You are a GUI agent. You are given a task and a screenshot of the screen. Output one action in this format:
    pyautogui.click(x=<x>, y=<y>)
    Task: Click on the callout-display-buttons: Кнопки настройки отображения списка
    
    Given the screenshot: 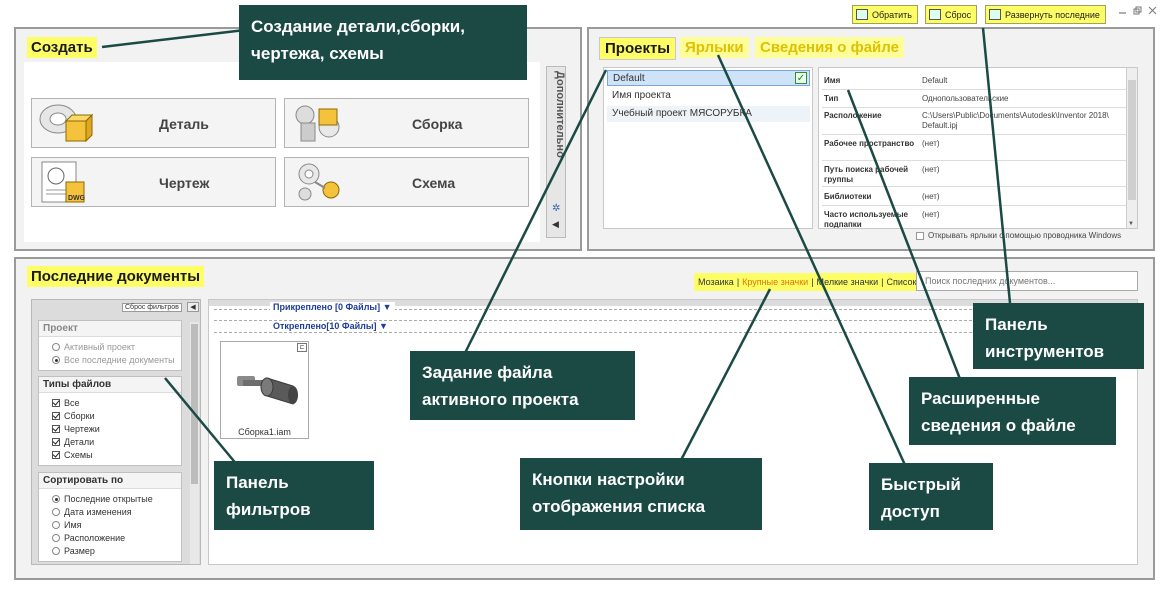 What is the action you would take?
    pyautogui.click(x=641, y=494)
    